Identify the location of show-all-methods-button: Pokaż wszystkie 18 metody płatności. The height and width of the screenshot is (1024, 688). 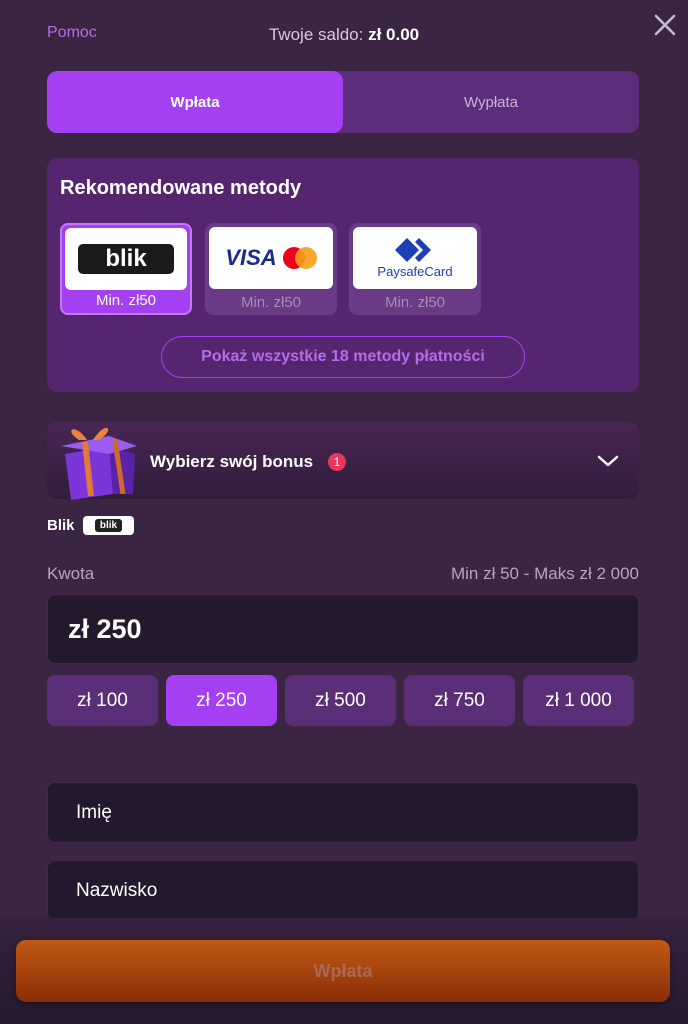
(343, 357).